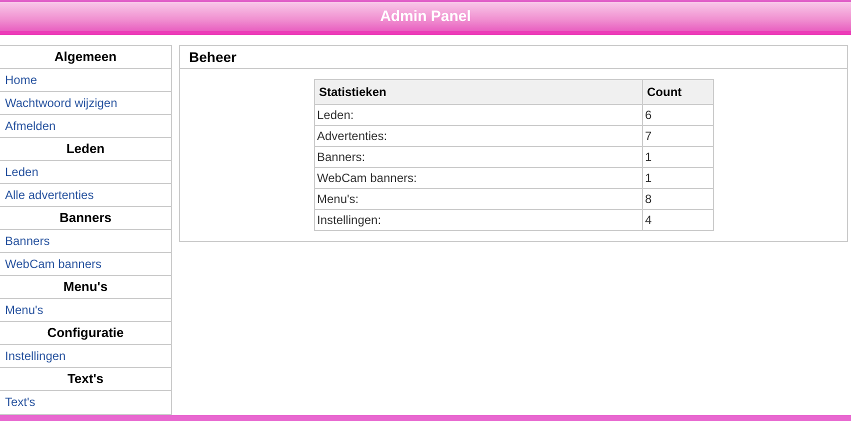  What do you see at coordinates (85, 58) in the screenshot?
I see `section-heading: Algemeen` at bounding box center [85, 58].